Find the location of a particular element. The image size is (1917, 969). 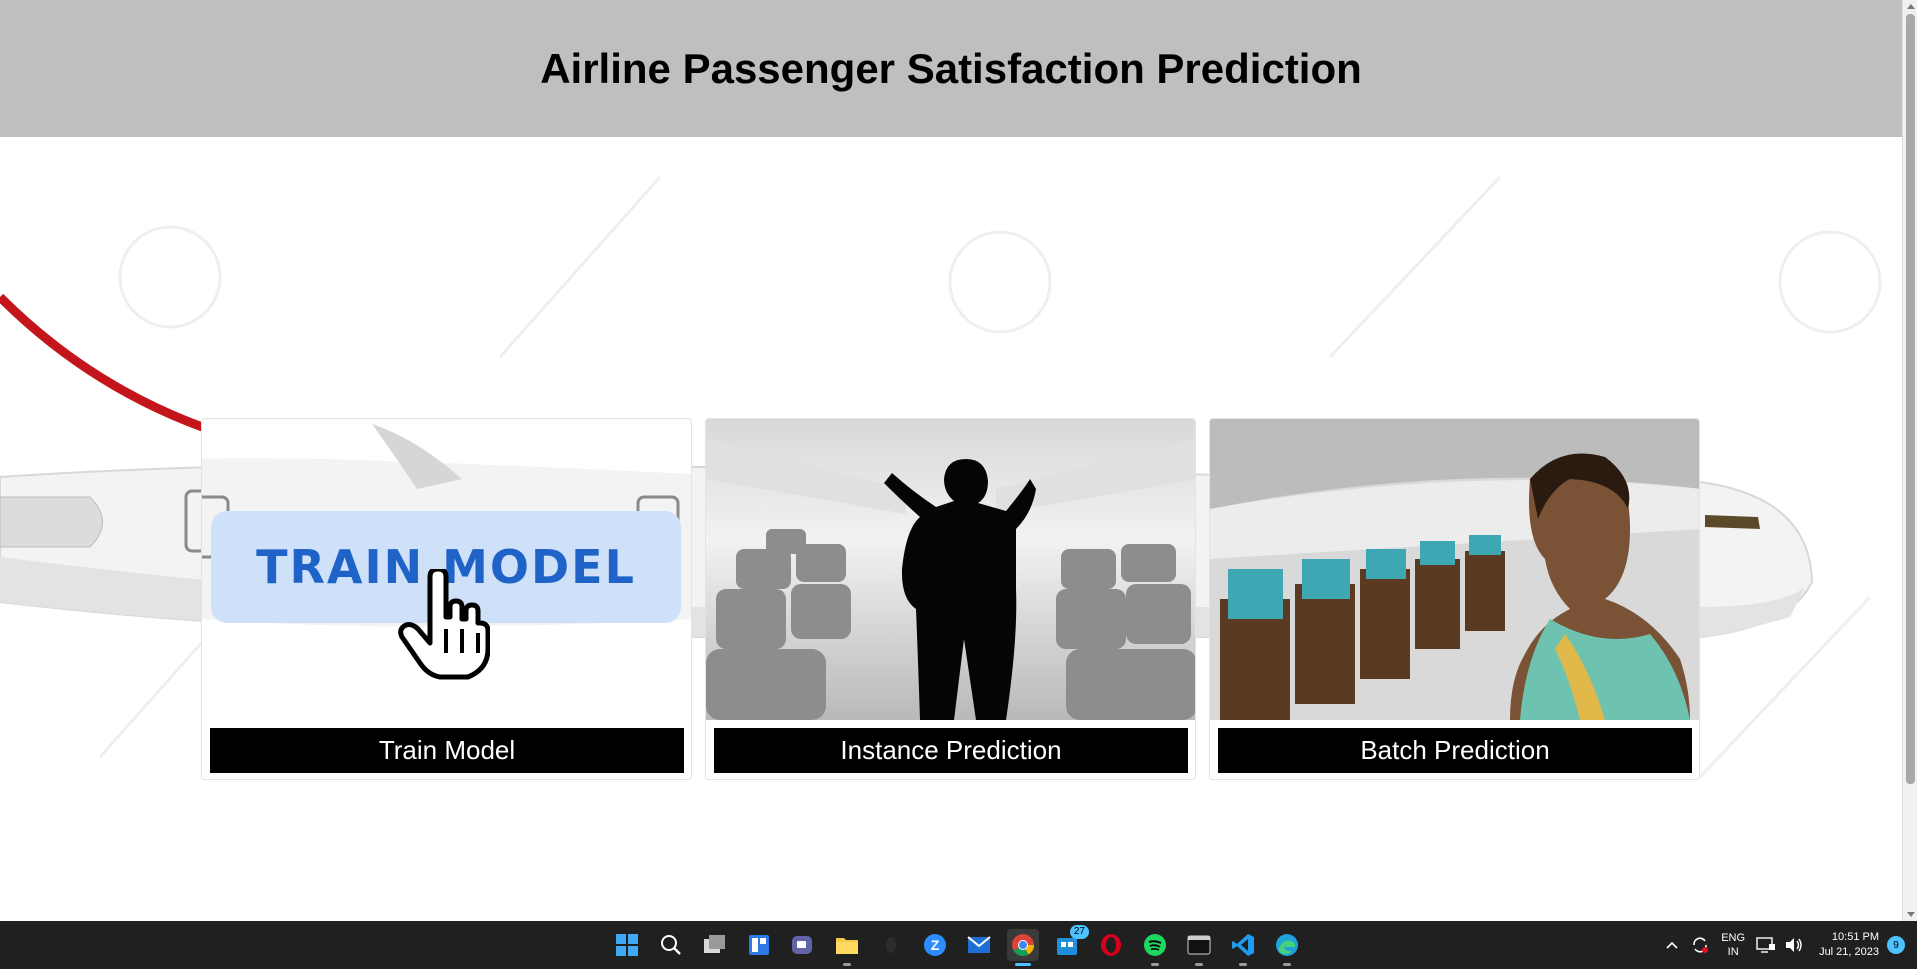

volume-icon is located at coordinates (1794, 945).